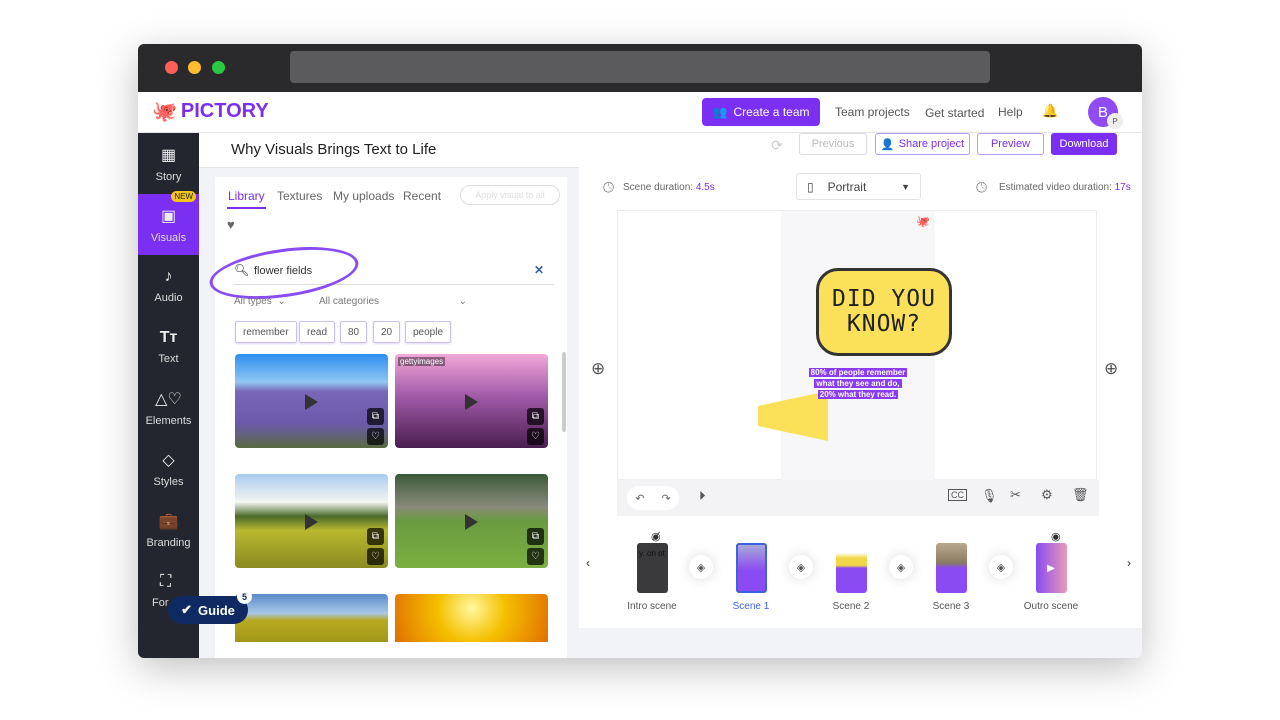  What do you see at coordinates (858, 186) in the screenshot?
I see `orientation-dropdown: ▯ Portrait ▼` at bounding box center [858, 186].